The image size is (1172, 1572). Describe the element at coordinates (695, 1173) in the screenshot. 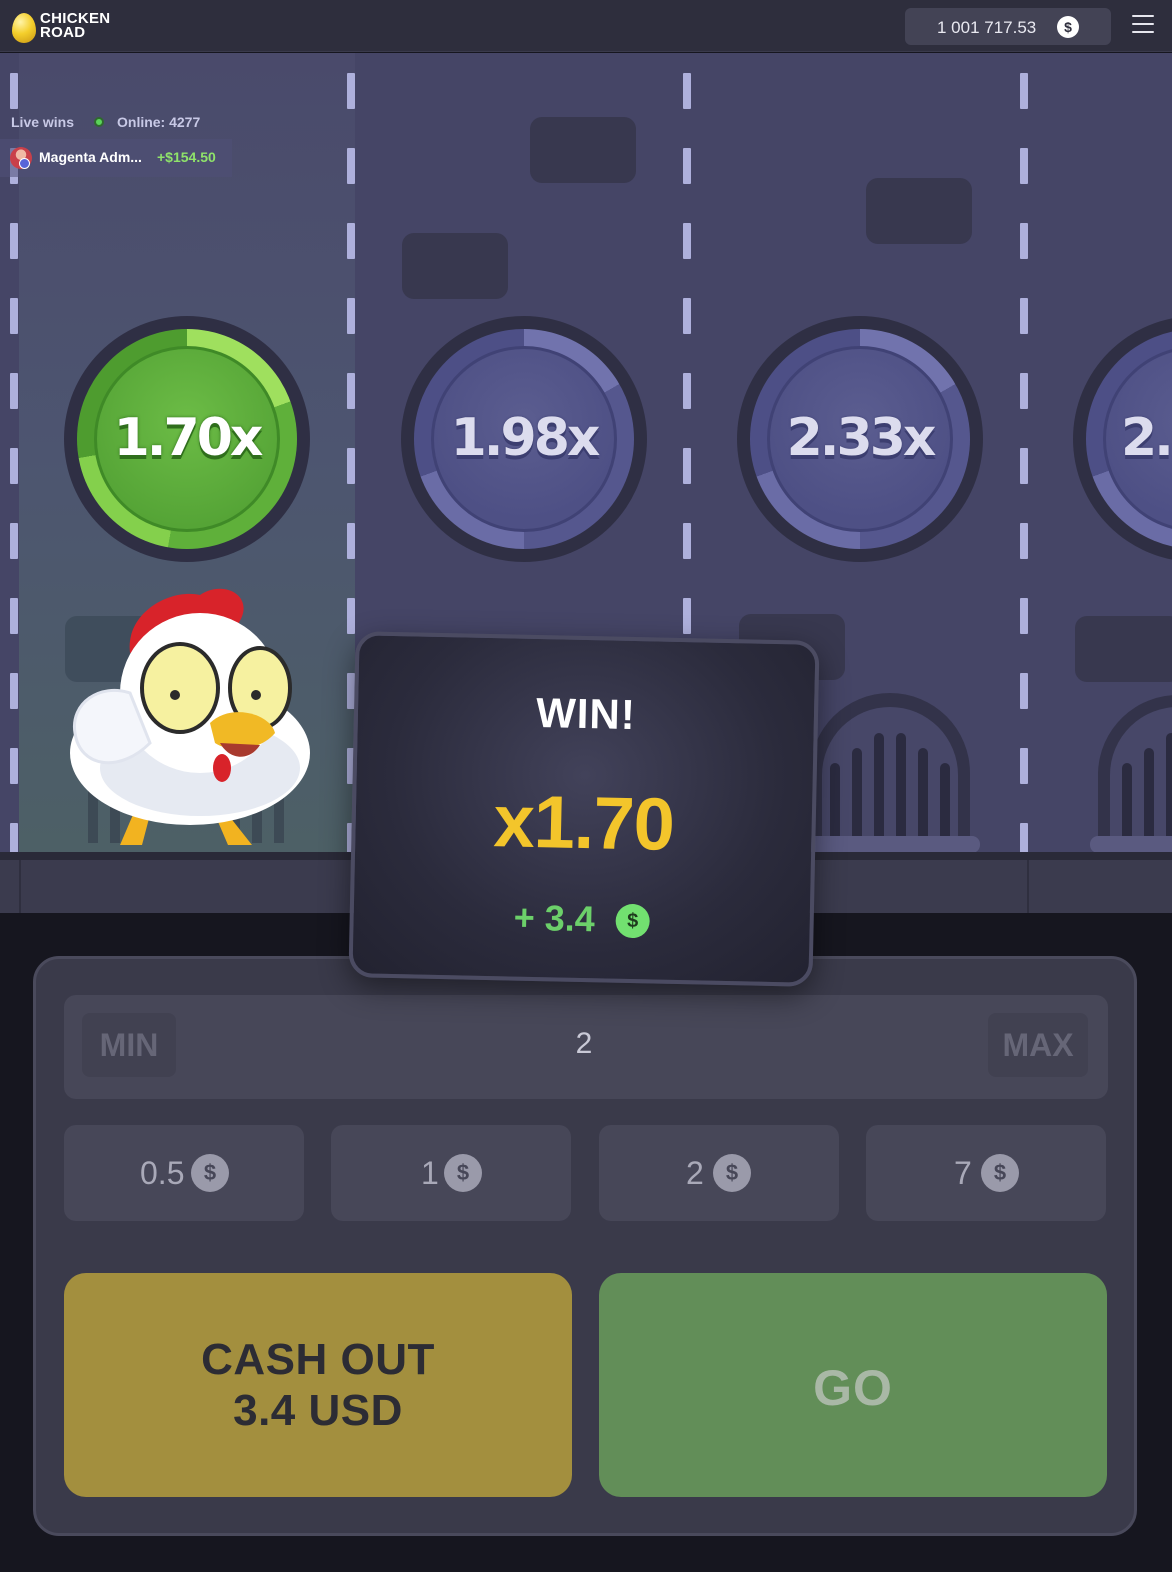

I see `quick-bet-amount: 2` at that location.